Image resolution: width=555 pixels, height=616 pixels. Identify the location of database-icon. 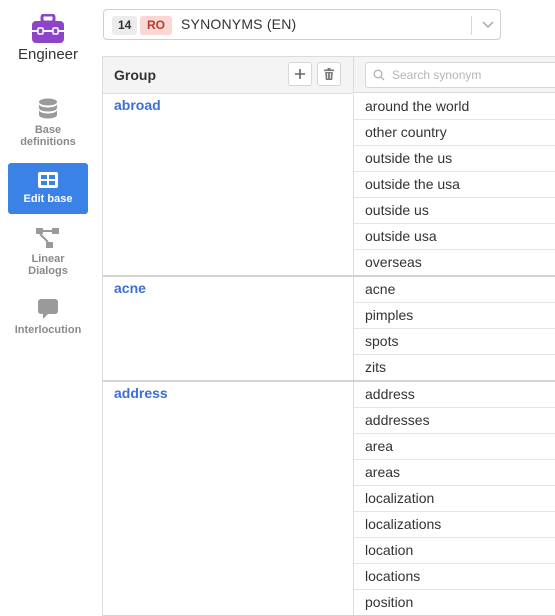
(48, 108).